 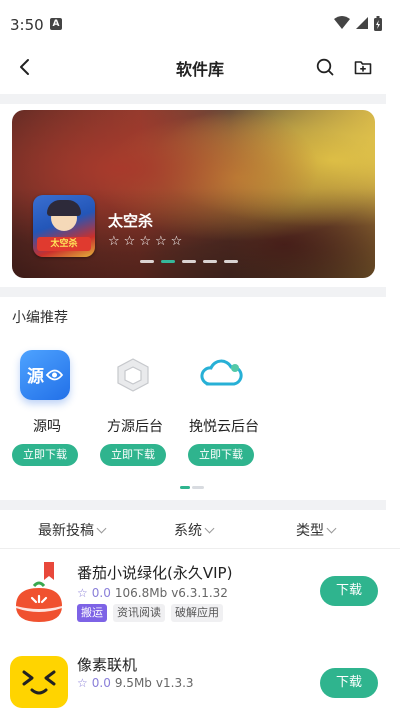 I want to click on bookmark-icon, so click(x=49, y=571).